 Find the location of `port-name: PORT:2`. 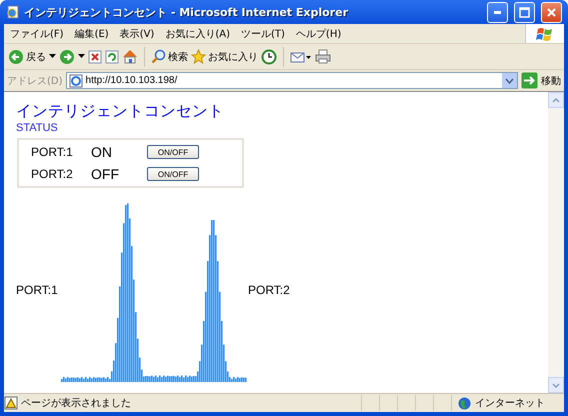

port-name: PORT:2 is located at coordinates (52, 174).